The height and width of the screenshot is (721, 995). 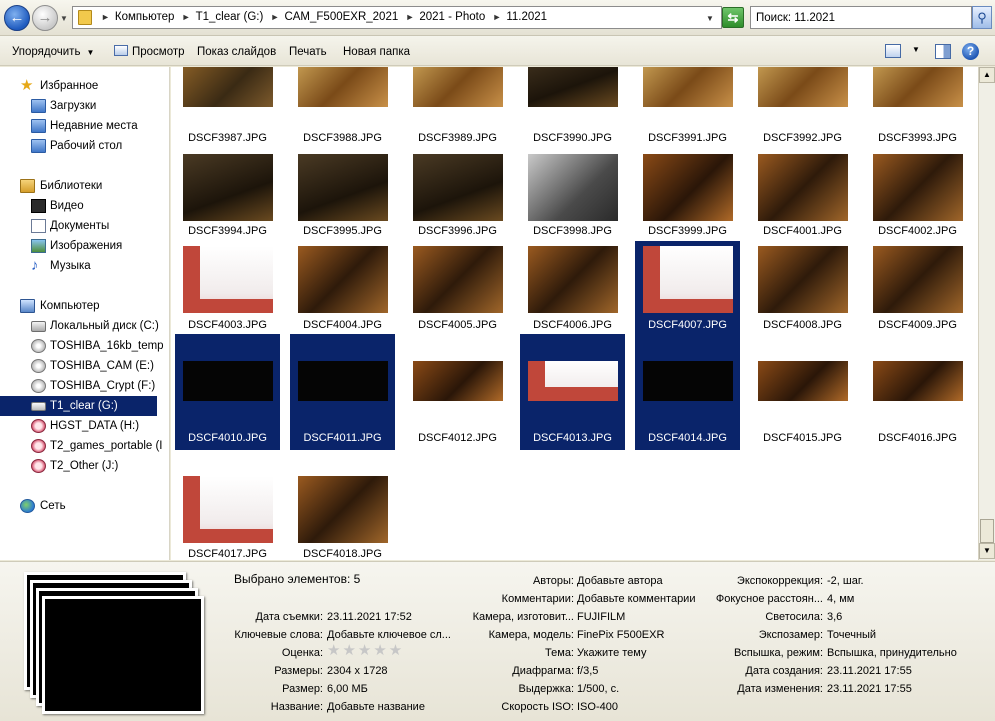 What do you see at coordinates (45, 18) in the screenshot?
I see `forward-button: →` at bounding box center [45, 18].